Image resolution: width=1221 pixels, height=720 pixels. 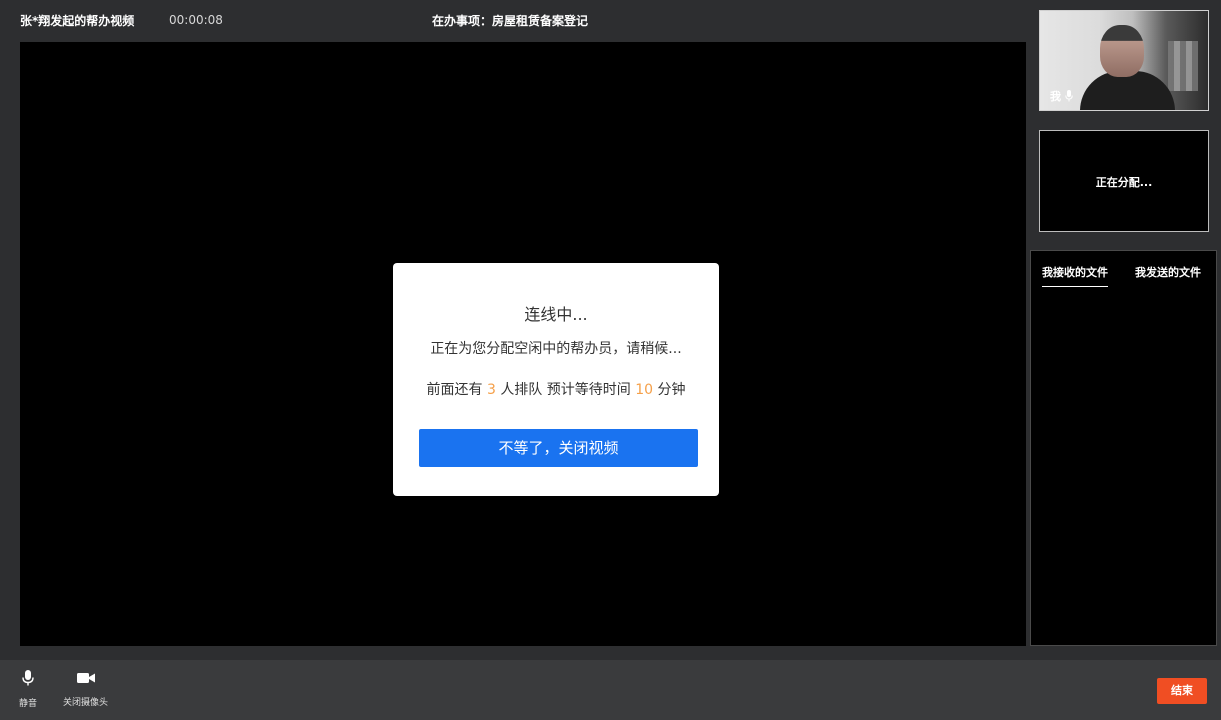 I want to click on queue-info: 前面还有 3 人排队 预计等待时间 10 分钟, so click(x=556, y=389).